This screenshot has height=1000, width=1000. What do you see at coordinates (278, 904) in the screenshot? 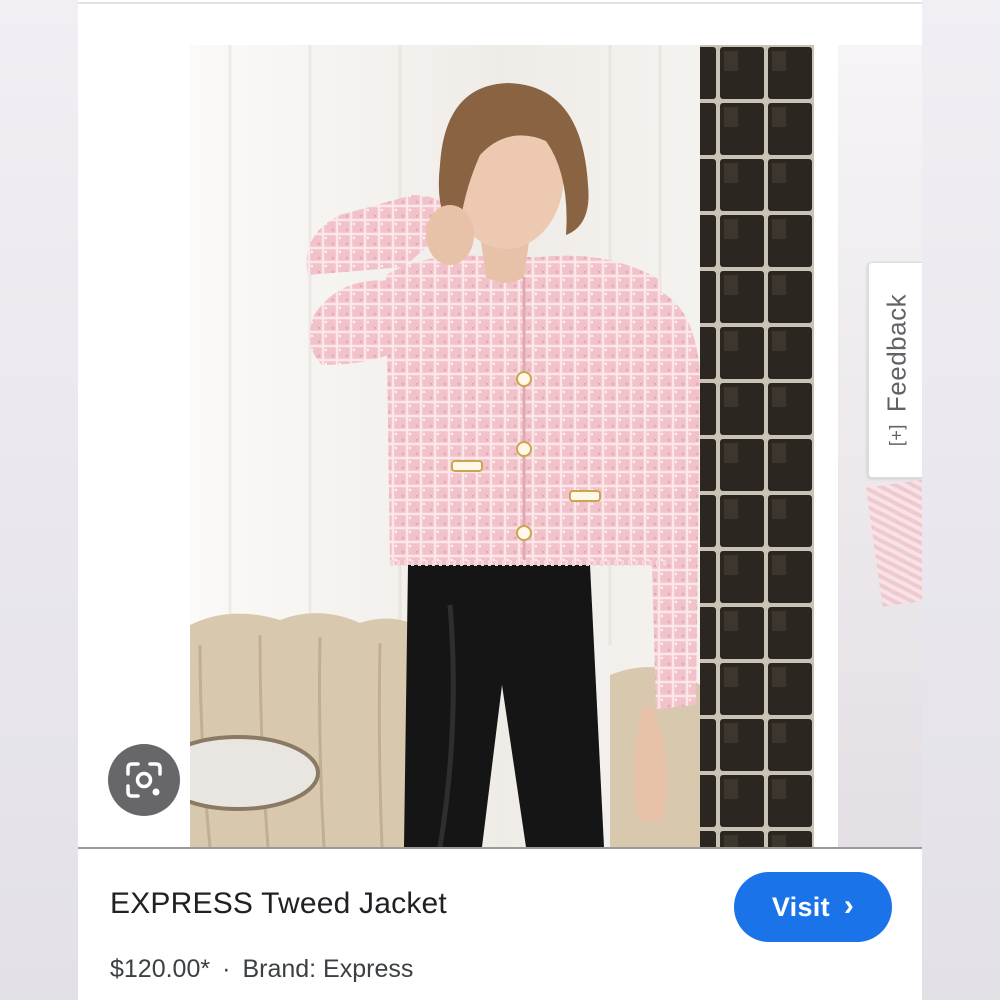
I see `product-title: EXPRESS Tweed Jacket` at bounding box center [278, 904].